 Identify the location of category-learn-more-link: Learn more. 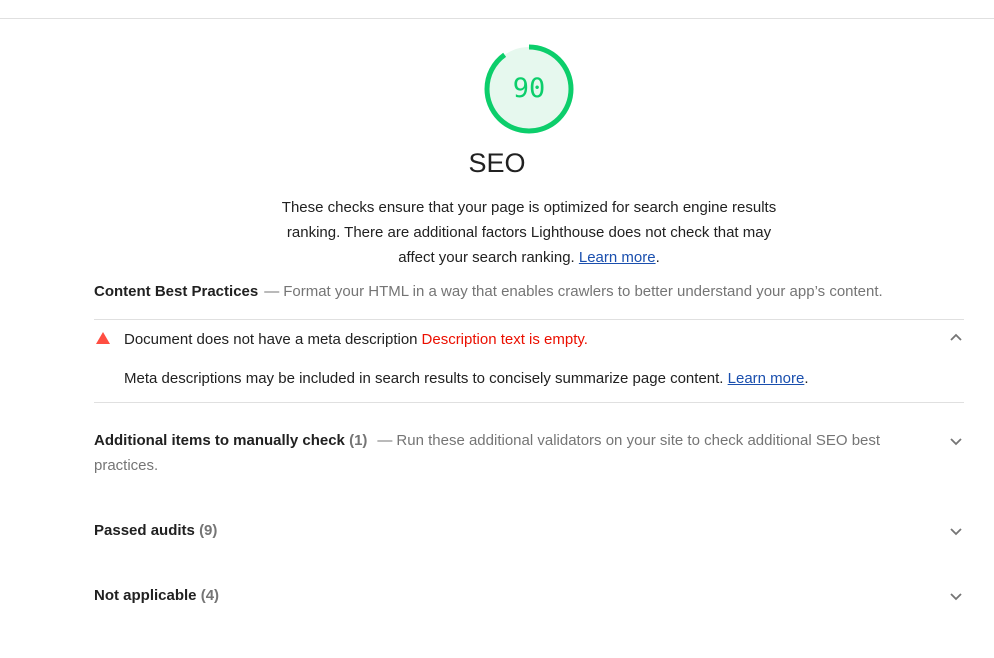
(617, 257).